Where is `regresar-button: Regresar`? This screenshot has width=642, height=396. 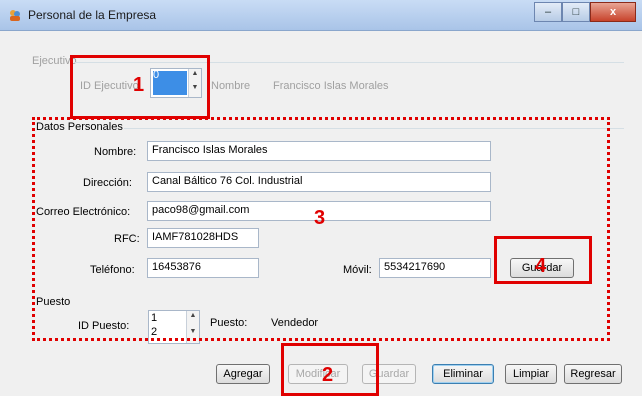
regresar-button: Regresar is located at coordinates (593, 374).